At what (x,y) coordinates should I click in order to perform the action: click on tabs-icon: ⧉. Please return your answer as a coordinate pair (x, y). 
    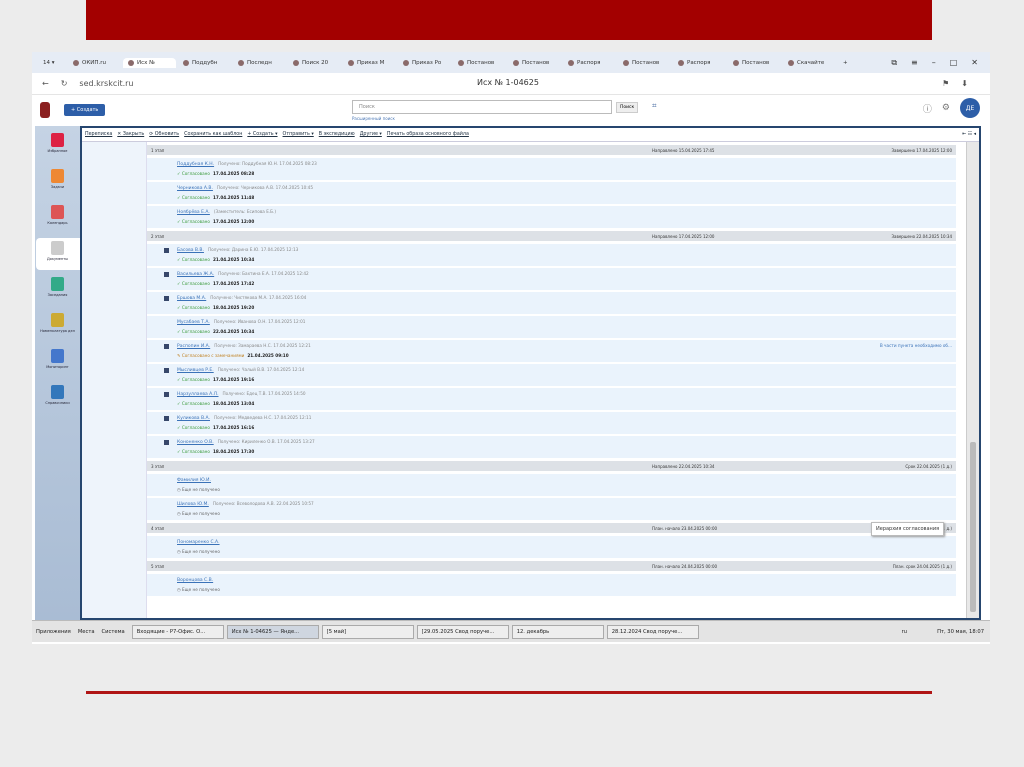
    Looking at the image, I should click on (894, 63).